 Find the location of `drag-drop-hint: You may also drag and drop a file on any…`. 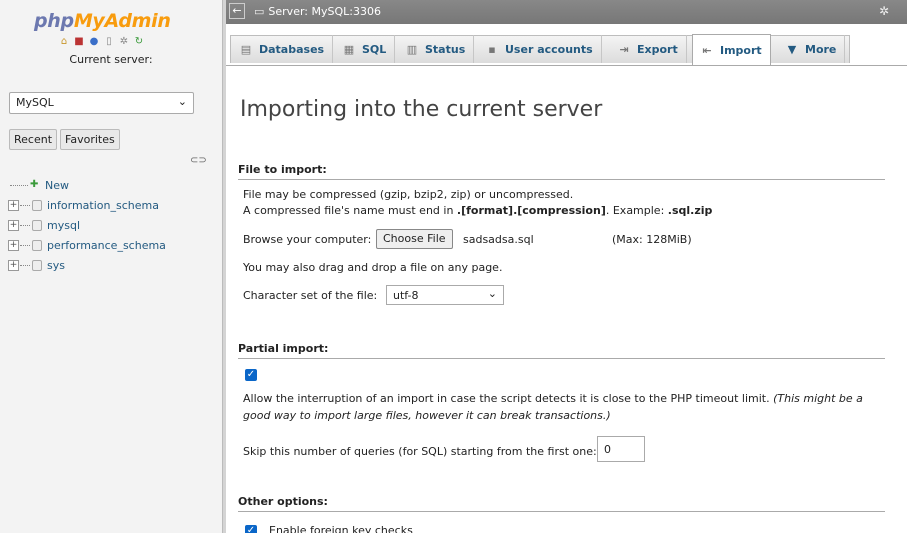

drag-drop-hint: You may also drag and drop a file on any… is located at coordinates (373, 267).